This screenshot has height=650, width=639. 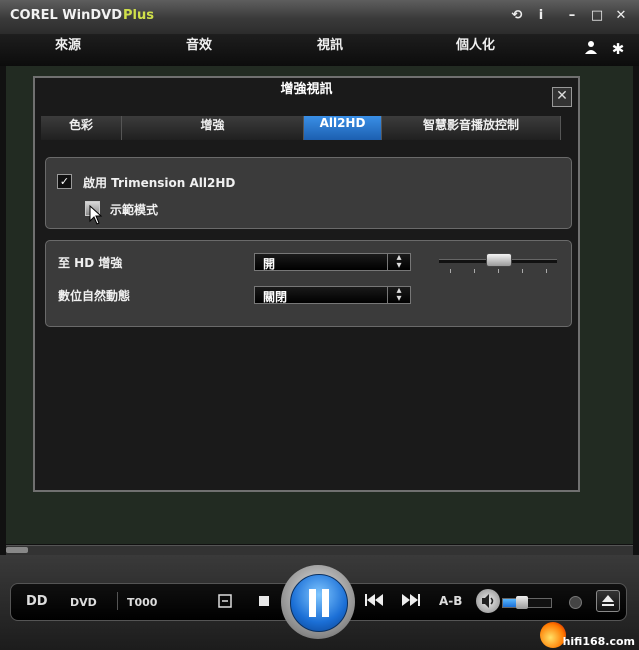 What do you see at coordinates (597, 16) in the screenshot?
I see `maximize-button: □` at bounding box center [597, 16].